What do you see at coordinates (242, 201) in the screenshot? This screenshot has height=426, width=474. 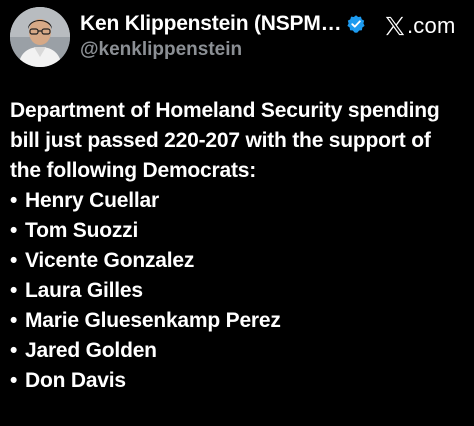 I see `list-item: • Henry Cuellar` at bounding box center [242, 201].